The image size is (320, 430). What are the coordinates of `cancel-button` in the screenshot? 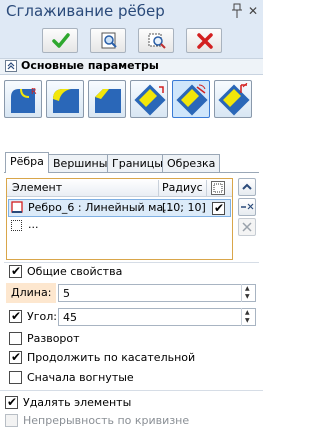 It's located at (204, 40).